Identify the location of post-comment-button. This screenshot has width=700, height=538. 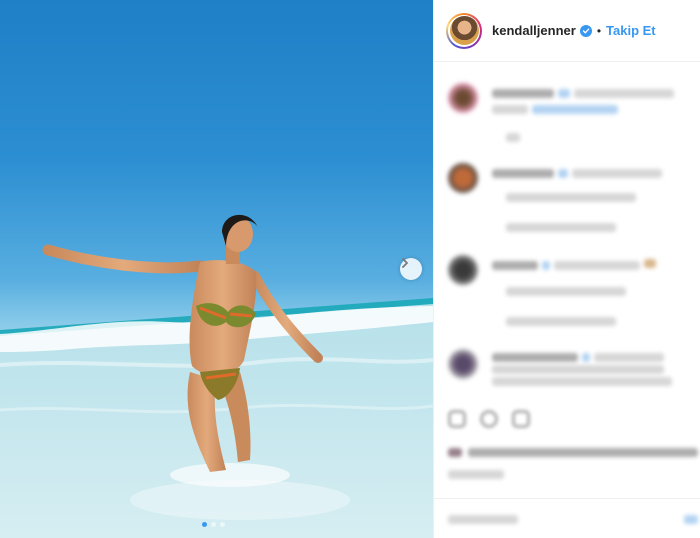
(691, 519).